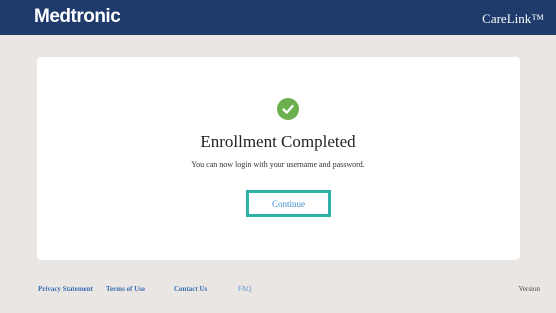 The image size is (556, 313). I want to click on carelink-product-name: CareLink™, so click(513, 18).